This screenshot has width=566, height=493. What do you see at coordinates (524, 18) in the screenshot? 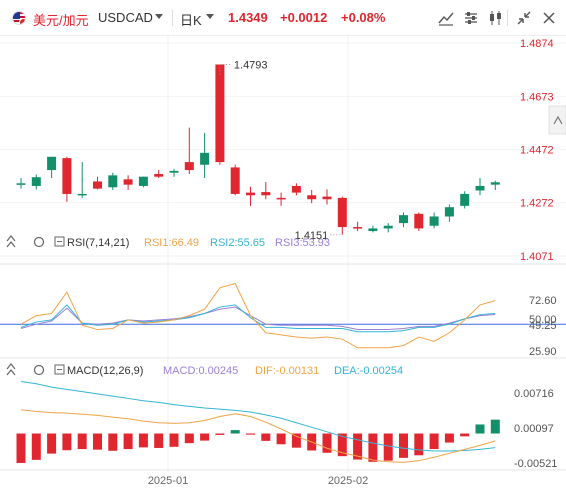
I see `compress-icon` at bounding box center [524, 18].